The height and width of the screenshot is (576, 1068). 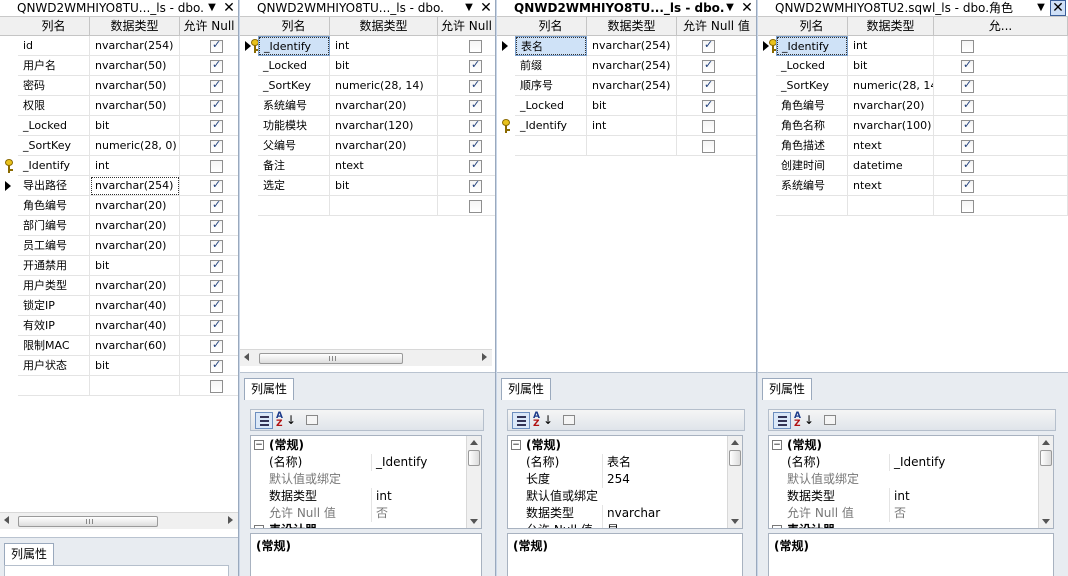 What do you see at coordinates (626, 46) in the screenshot?
I see `table-row: 表名 nvarchar(254)` at bounding box center [626, 46].